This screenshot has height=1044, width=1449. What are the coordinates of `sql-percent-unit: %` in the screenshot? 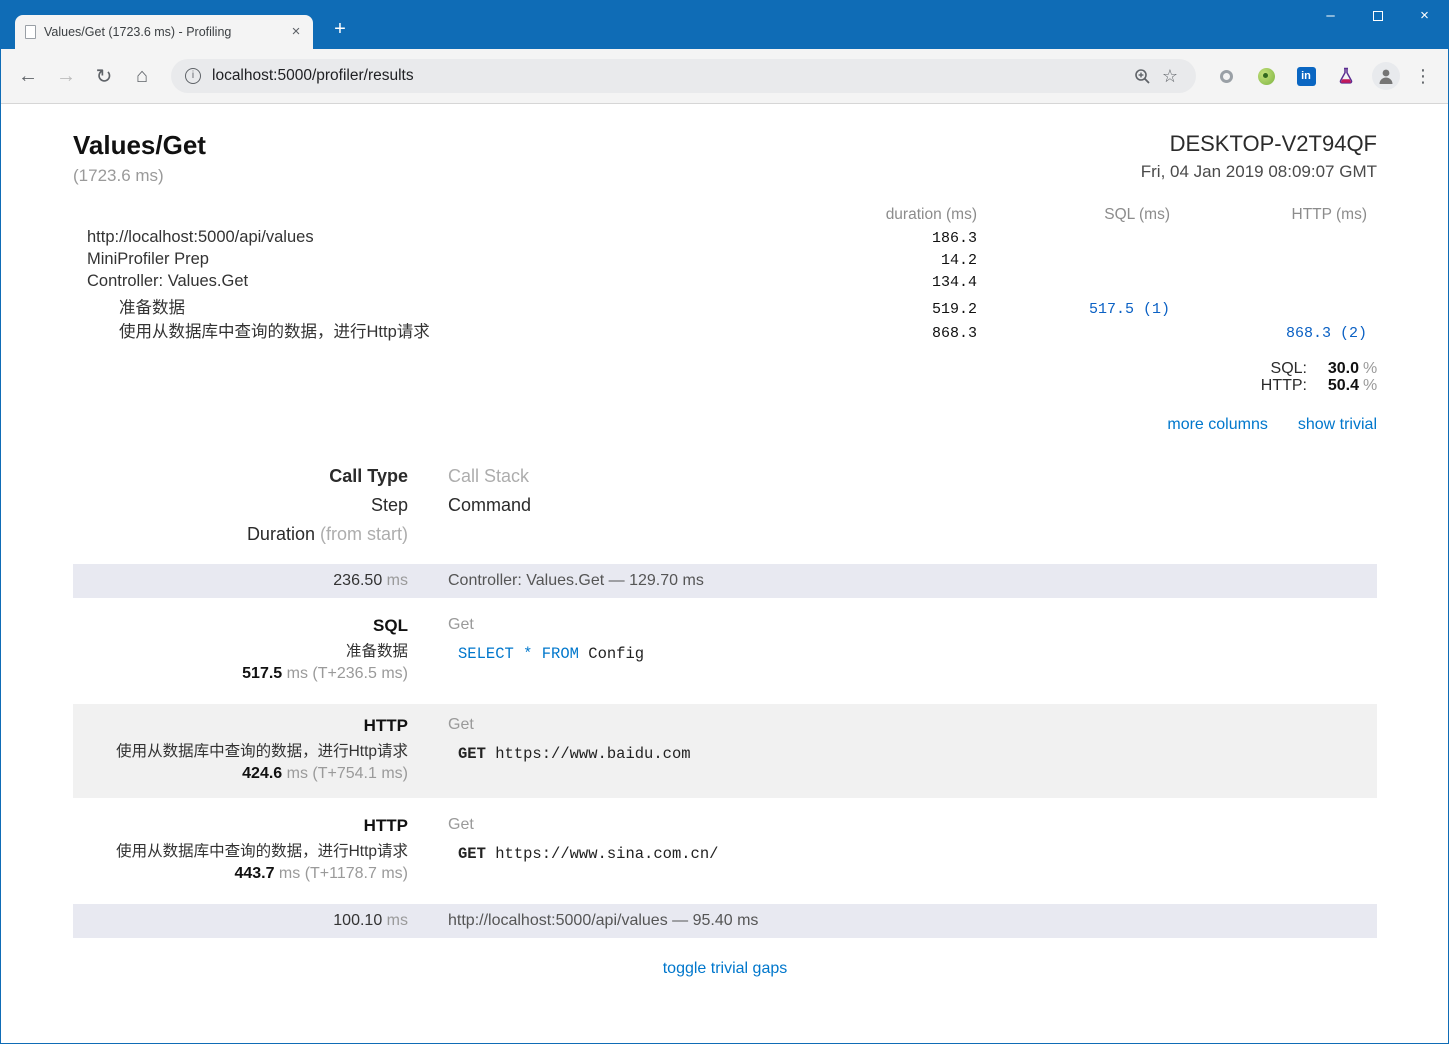 It's located at (1370, 368).